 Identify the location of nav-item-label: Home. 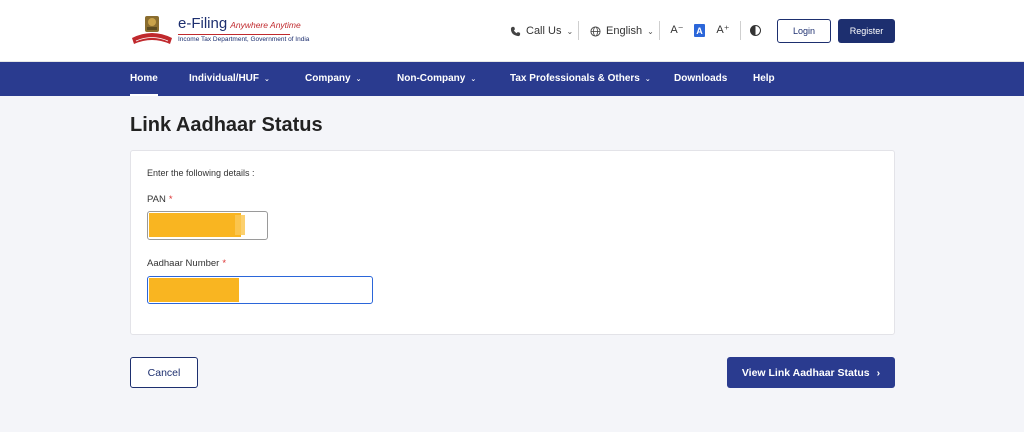
(144, 78).